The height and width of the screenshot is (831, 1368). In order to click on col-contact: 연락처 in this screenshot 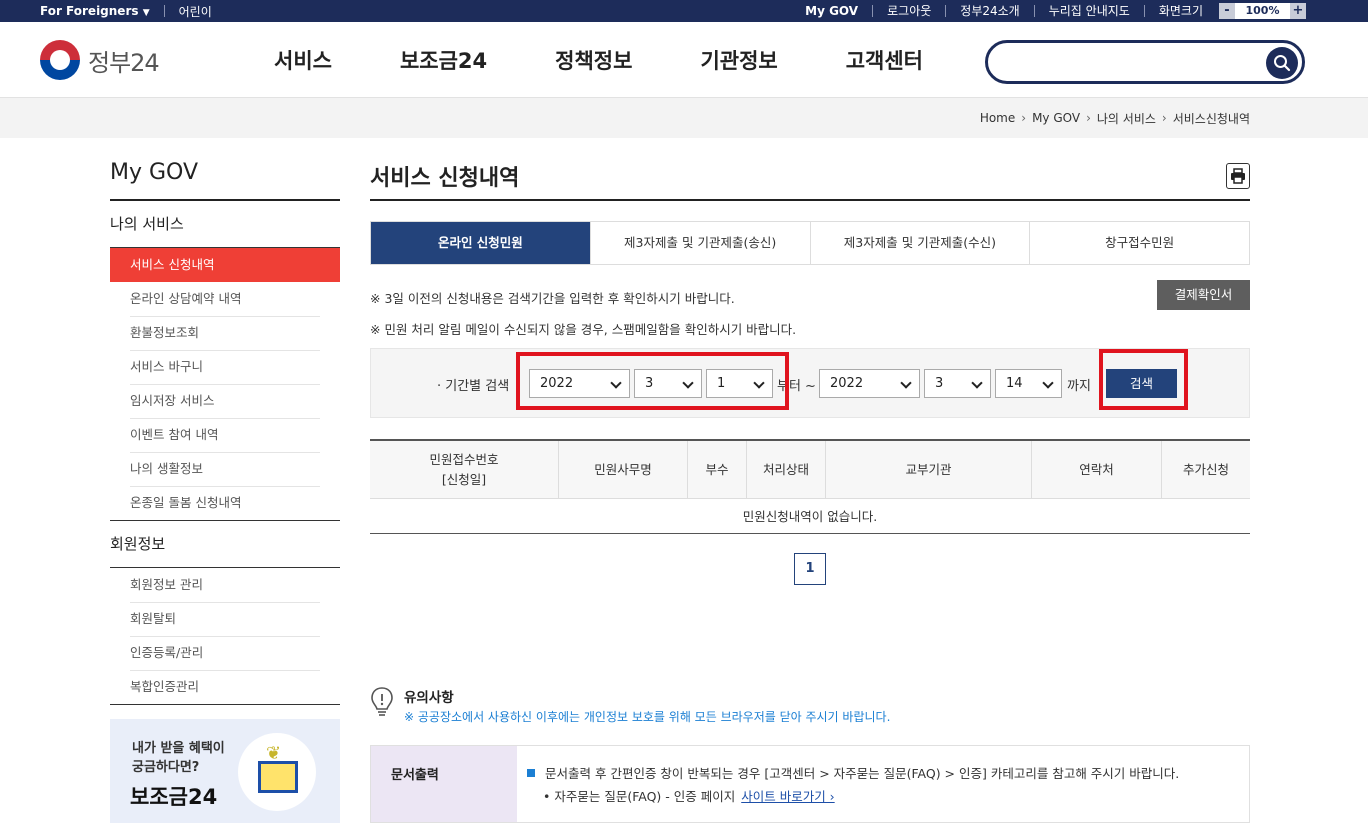, I will do `click(1096, 469)`.